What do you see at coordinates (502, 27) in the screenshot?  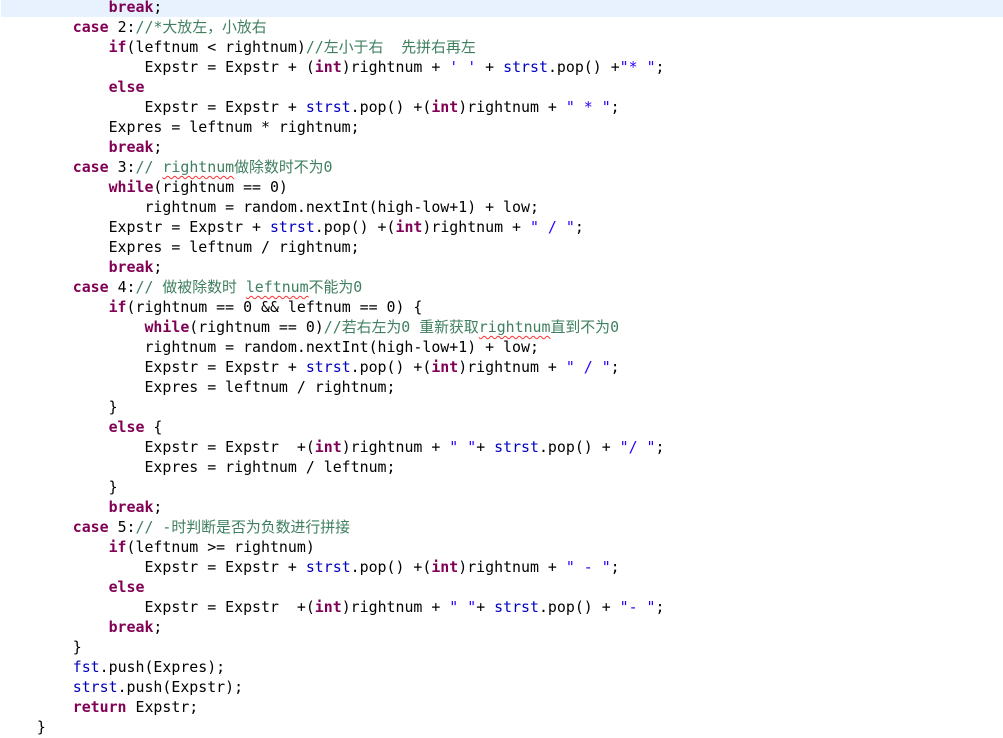 I see `code-line: case 2://*大放左，小放右` at bounding box center [502, 27].